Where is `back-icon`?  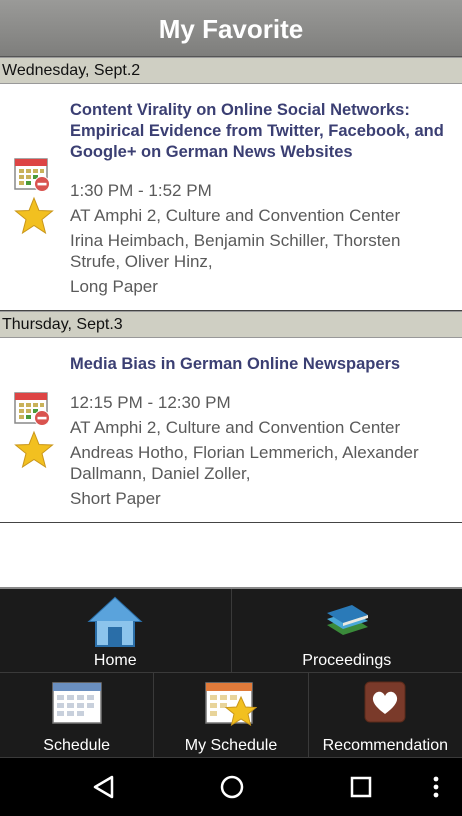
back-icon is located at coordinates (104, 787).